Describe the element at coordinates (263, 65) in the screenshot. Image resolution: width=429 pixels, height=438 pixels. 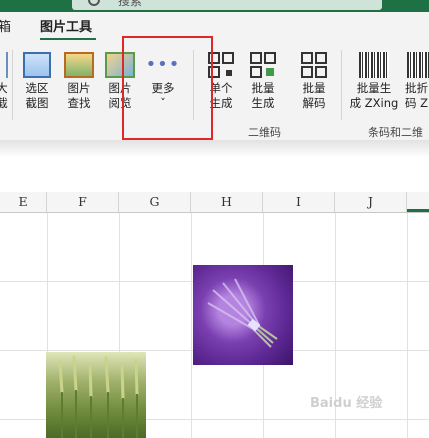
I see `qr-code-batch-icon` at that location.